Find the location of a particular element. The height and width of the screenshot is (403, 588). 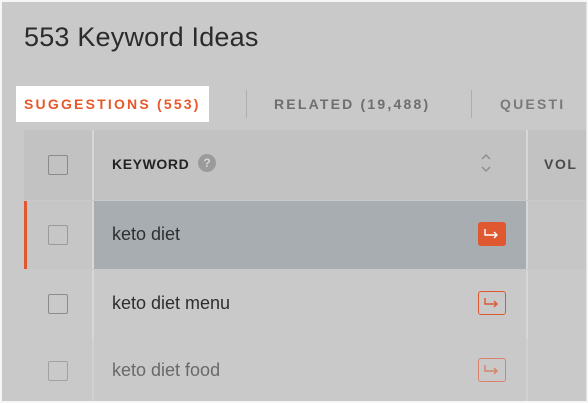

tab-suggestions: SUGGESTIONS (553) is located at coordinates (112, 104).